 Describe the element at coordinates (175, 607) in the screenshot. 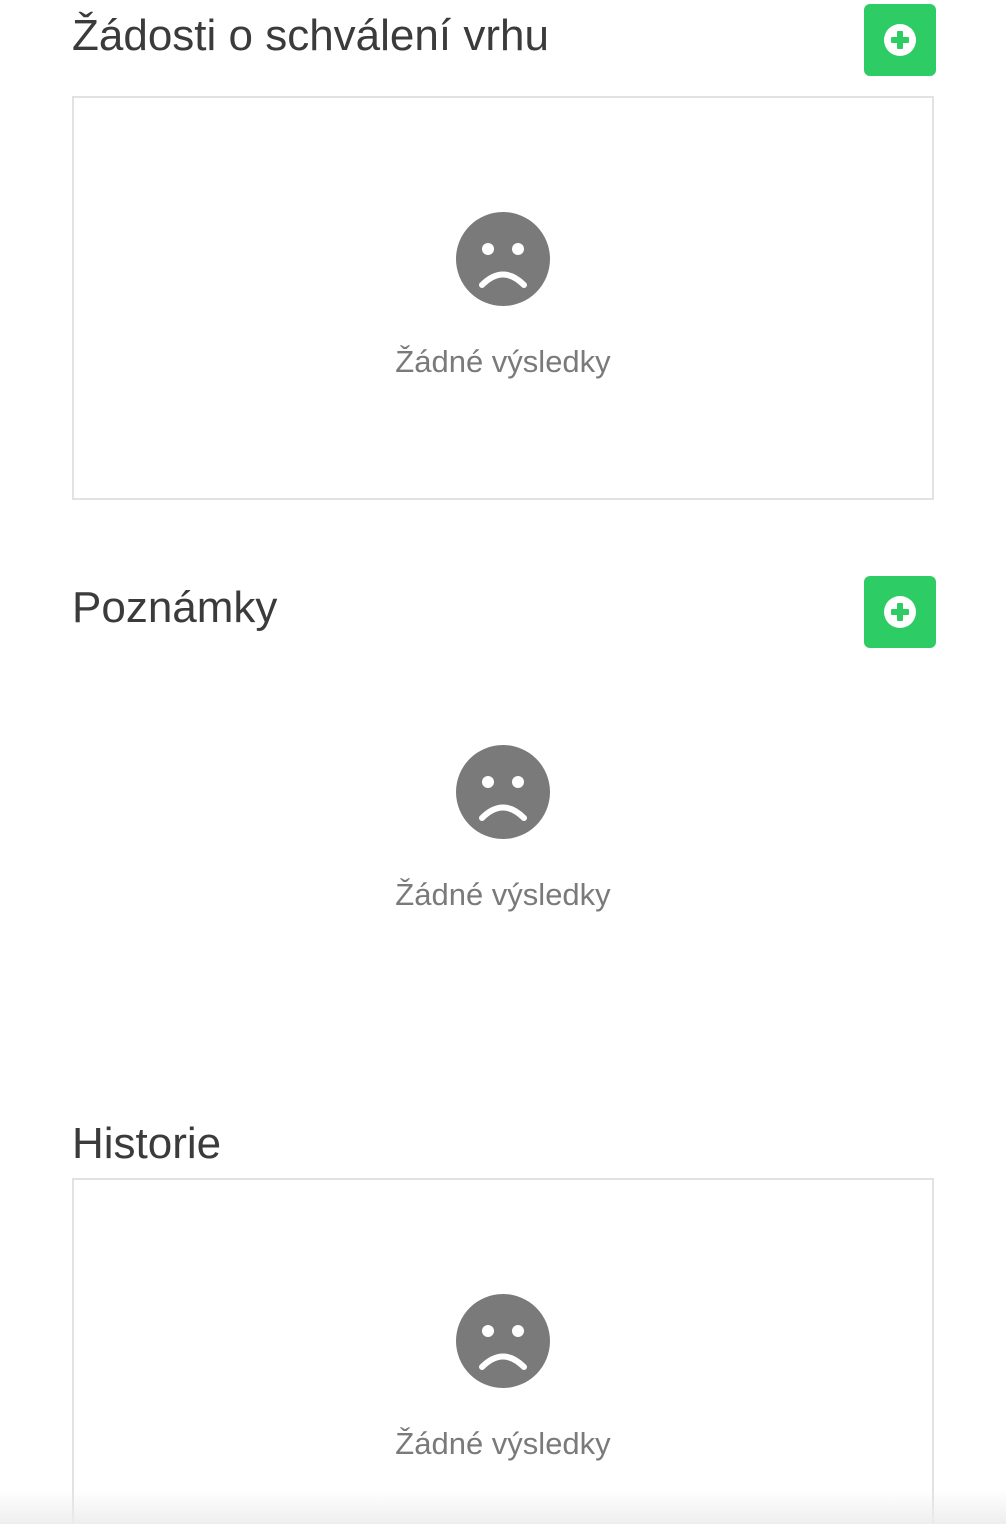

I see `notes-section-title: Poznámky` at that location.